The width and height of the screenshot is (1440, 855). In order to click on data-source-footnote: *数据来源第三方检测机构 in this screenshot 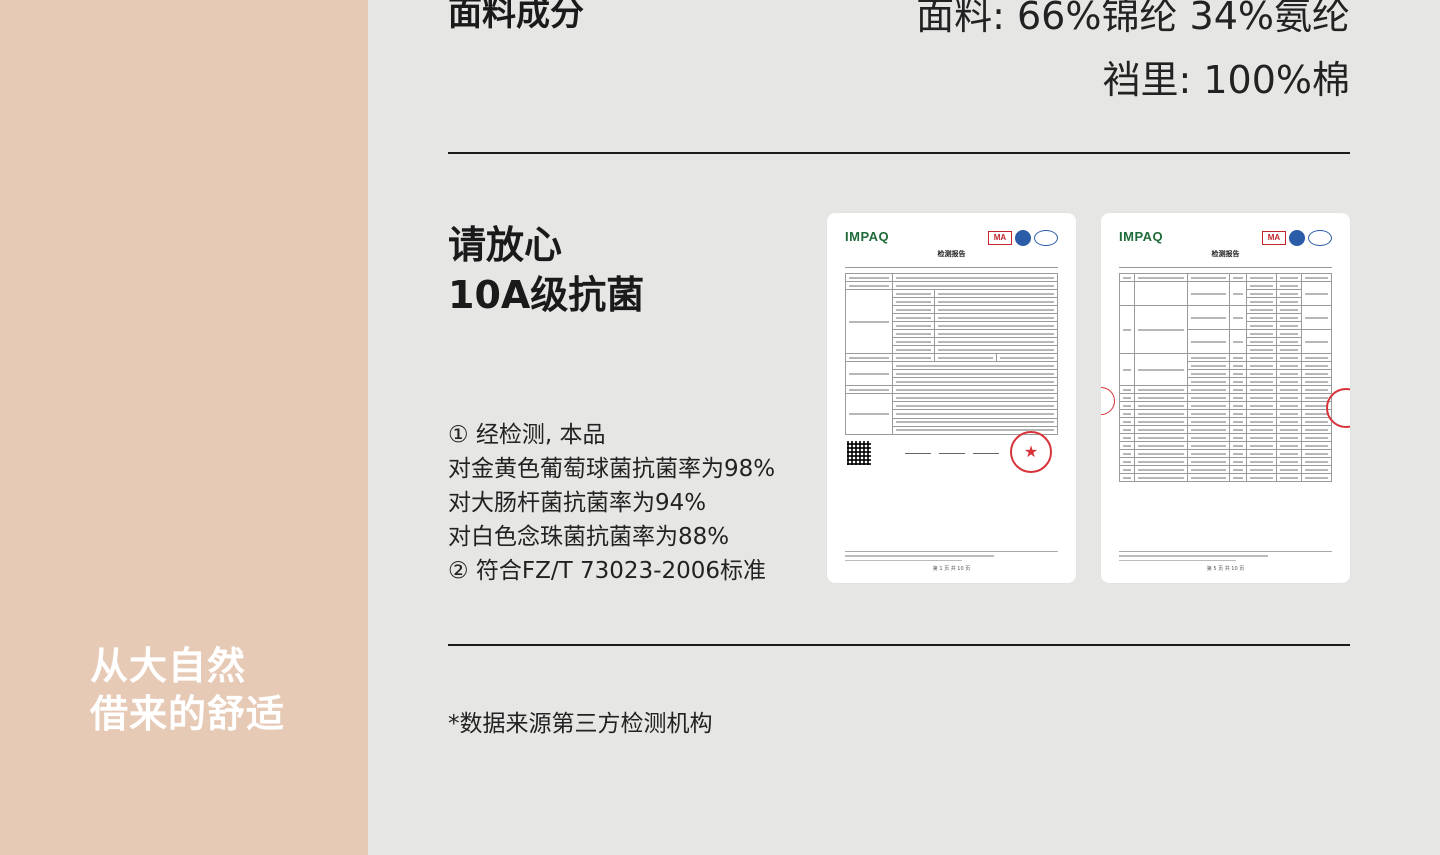, I will do `click(580, 724)`.